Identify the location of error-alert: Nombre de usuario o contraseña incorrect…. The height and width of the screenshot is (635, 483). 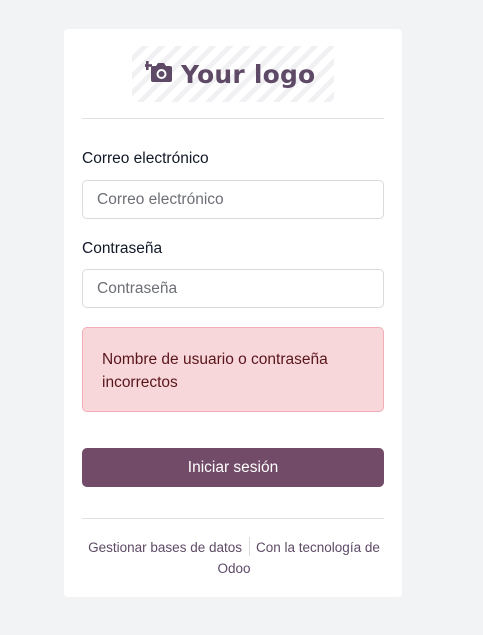
(233, 369).